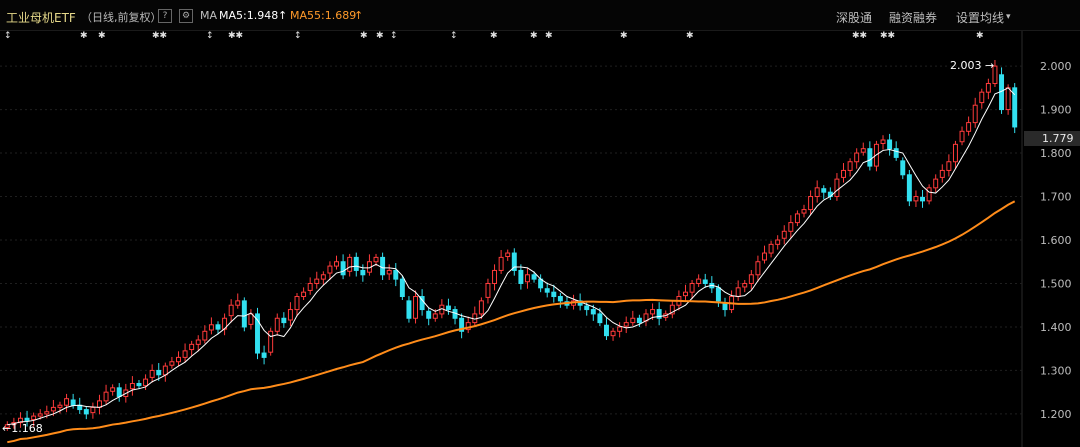 This screenshot has width=1080, height=447. Describe the element at coordinates (540, 30) in the screenshot. I see `header-divider` at that location.